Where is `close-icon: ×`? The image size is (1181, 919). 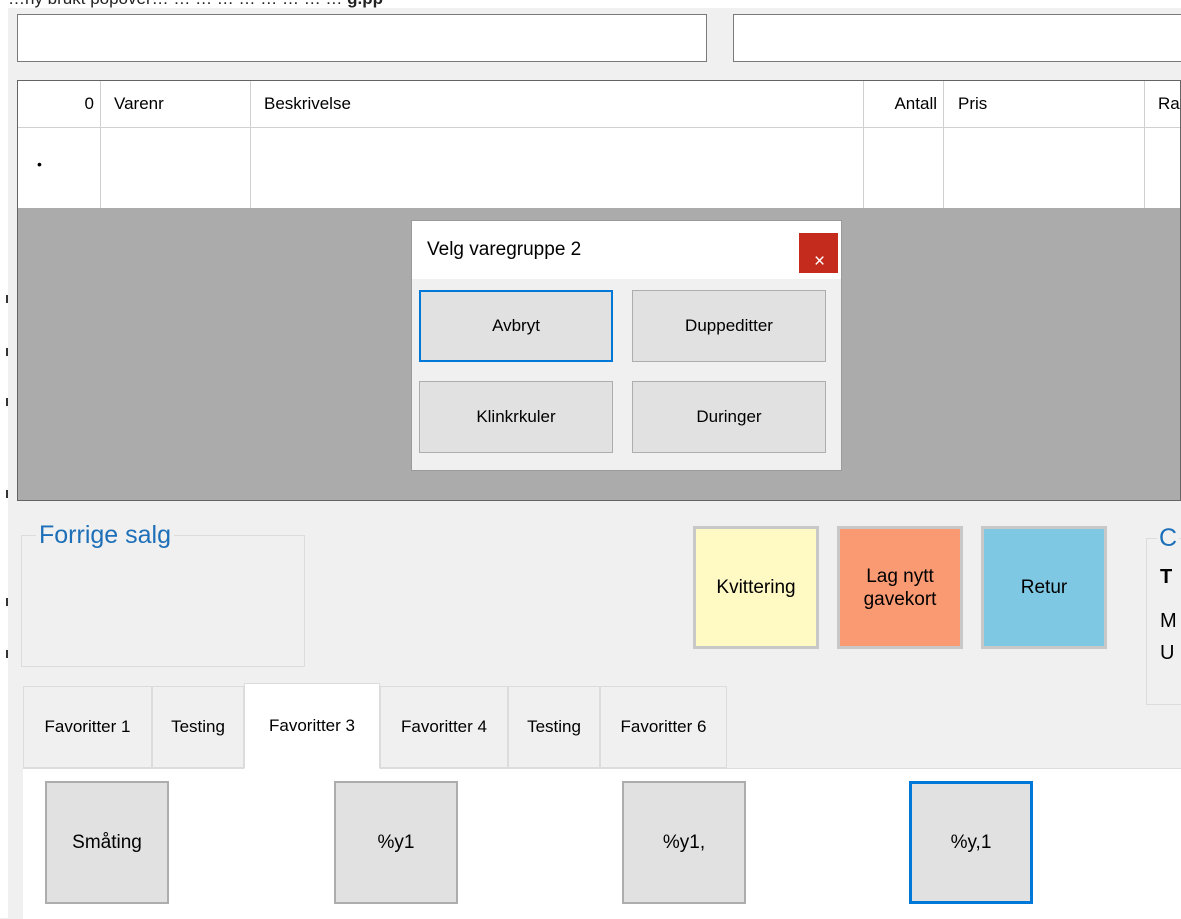 close-icon: × is located at coordinates (820, 261).